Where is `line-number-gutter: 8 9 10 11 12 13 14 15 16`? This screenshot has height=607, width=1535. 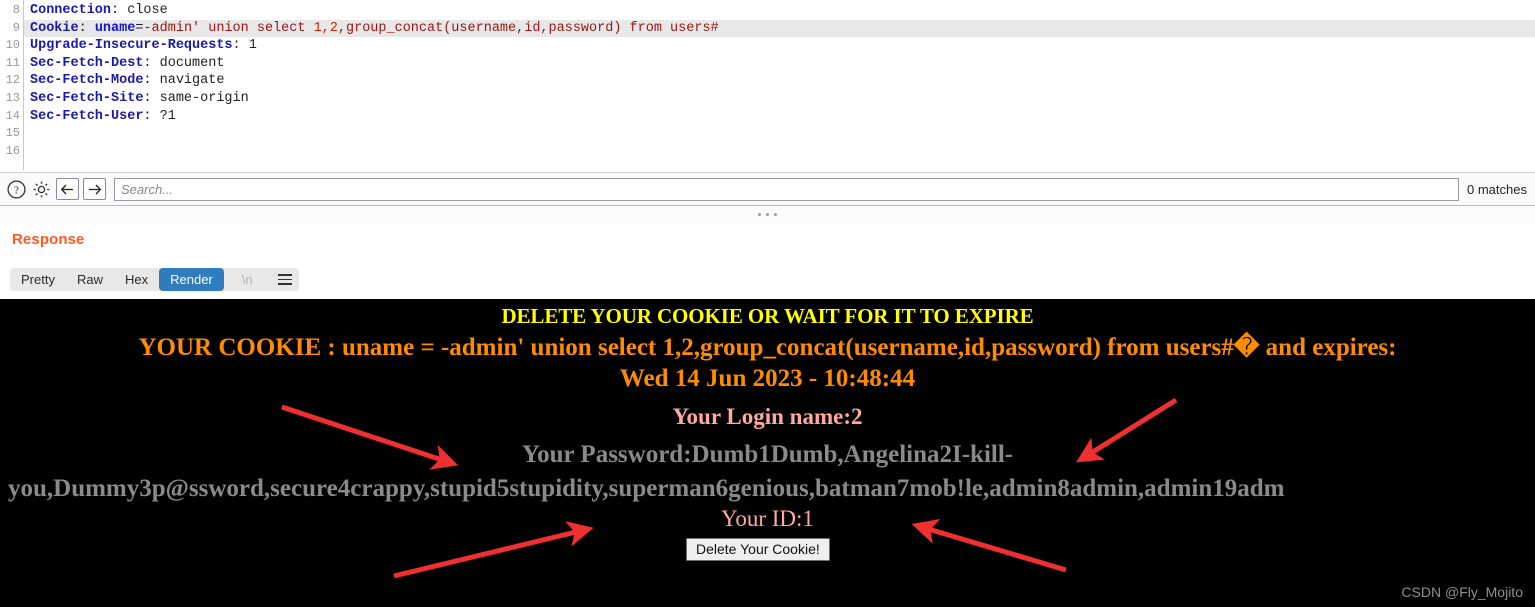
line-number-gutter: 8 9 10 11 12 13 14 15 16 is located at coordinates (12, 85).